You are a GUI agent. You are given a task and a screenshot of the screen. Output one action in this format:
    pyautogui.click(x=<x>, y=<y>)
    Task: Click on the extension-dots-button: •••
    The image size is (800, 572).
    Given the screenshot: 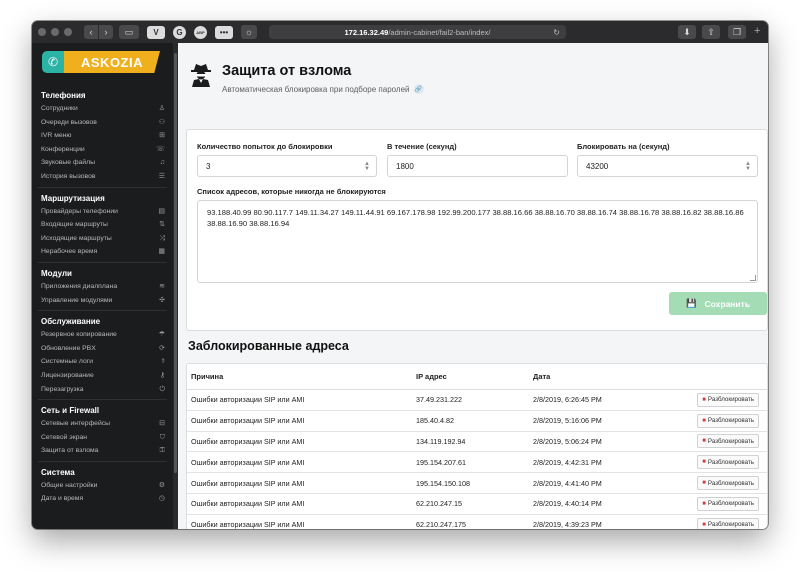 What is the action you would take?
    pyautogui.click(x=224, y=32)
    